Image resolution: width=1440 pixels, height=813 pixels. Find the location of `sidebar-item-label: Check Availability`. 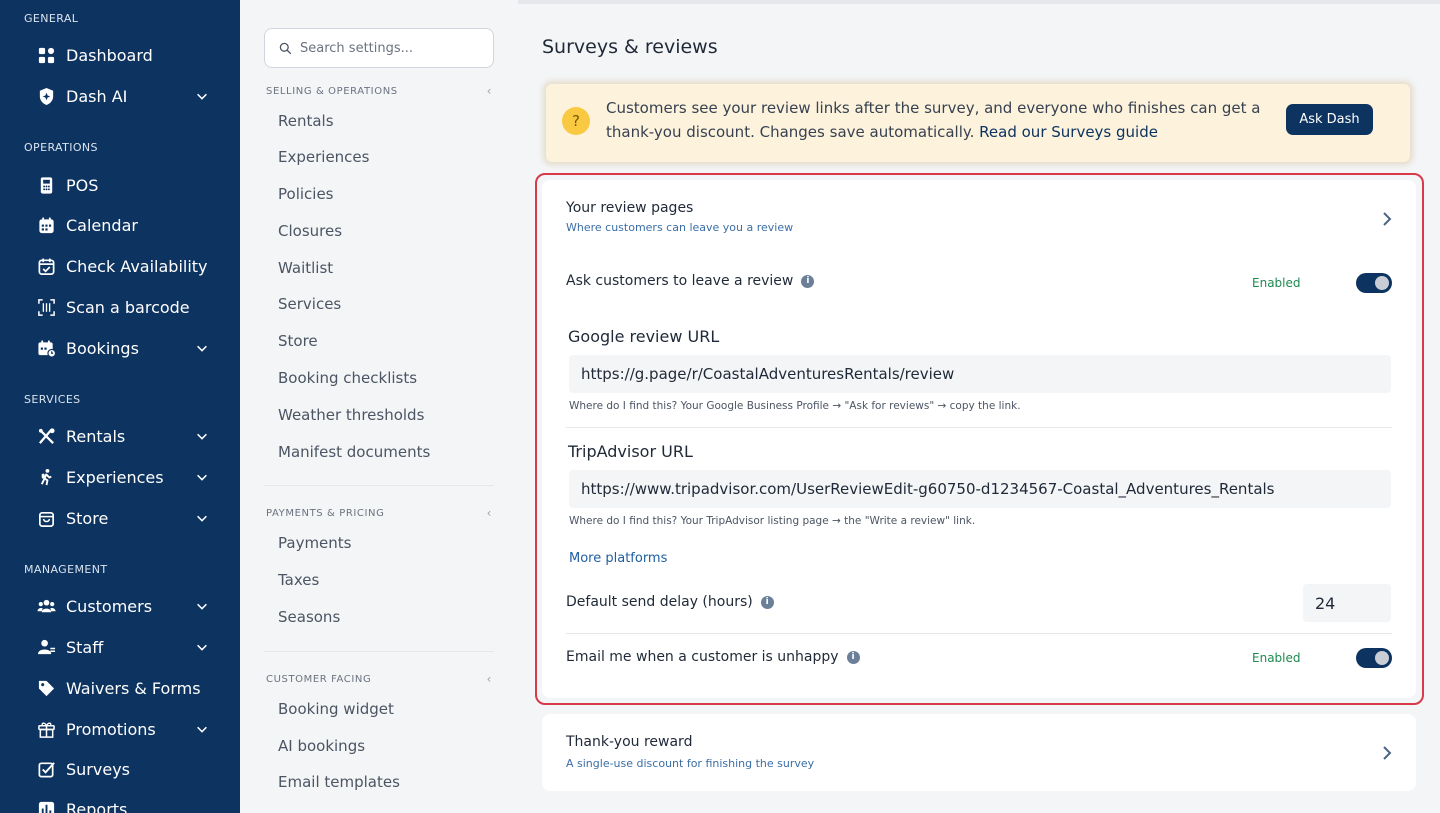

sidebar-item-label: Check Availability is located at coordinates (137, 266).